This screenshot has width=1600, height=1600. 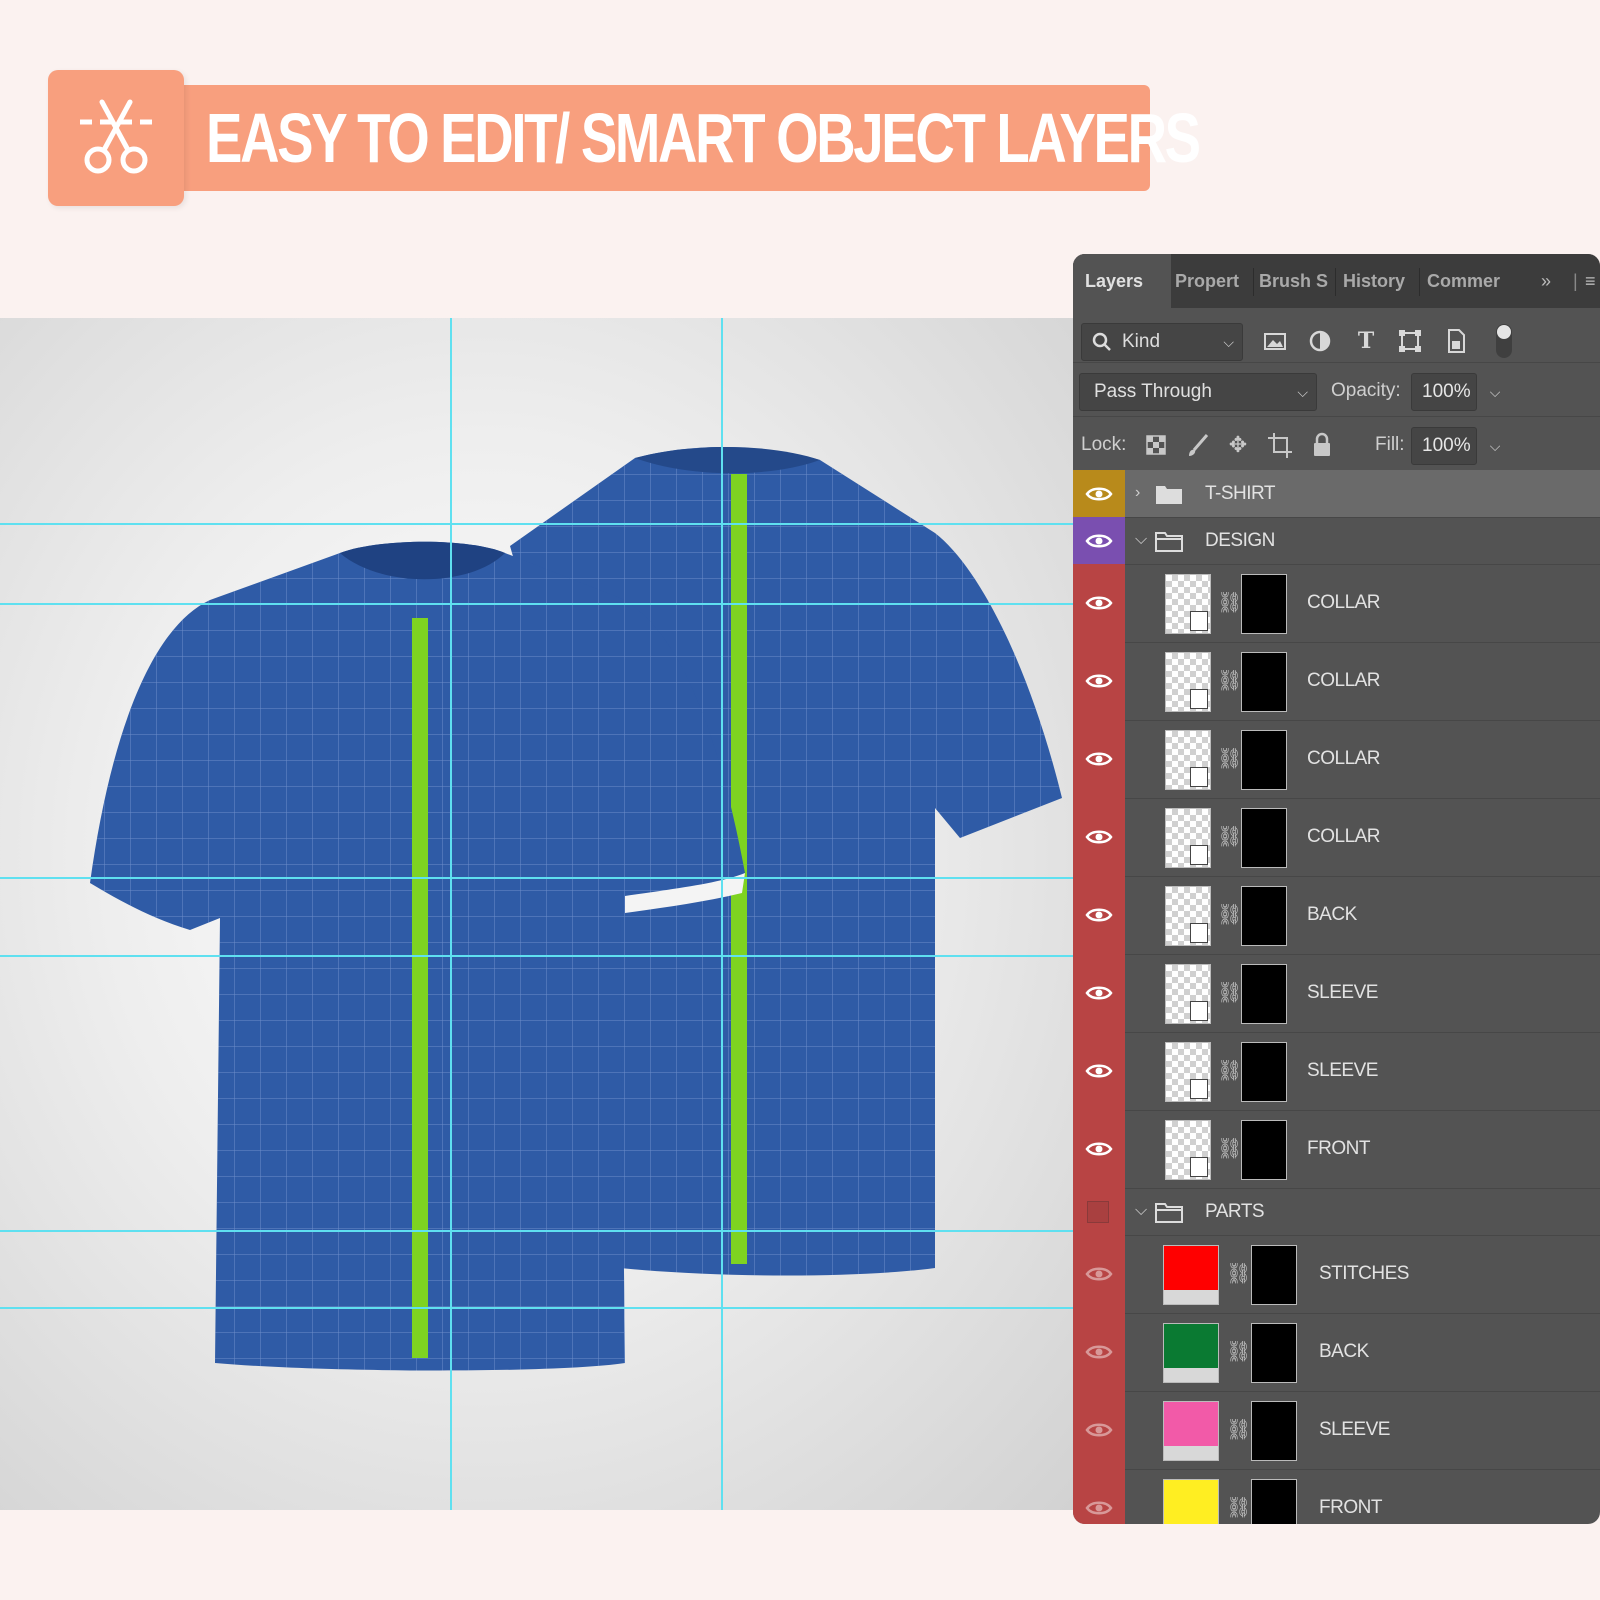 I want to click on type-filter-icon: T, so click(x=1366, y=341).